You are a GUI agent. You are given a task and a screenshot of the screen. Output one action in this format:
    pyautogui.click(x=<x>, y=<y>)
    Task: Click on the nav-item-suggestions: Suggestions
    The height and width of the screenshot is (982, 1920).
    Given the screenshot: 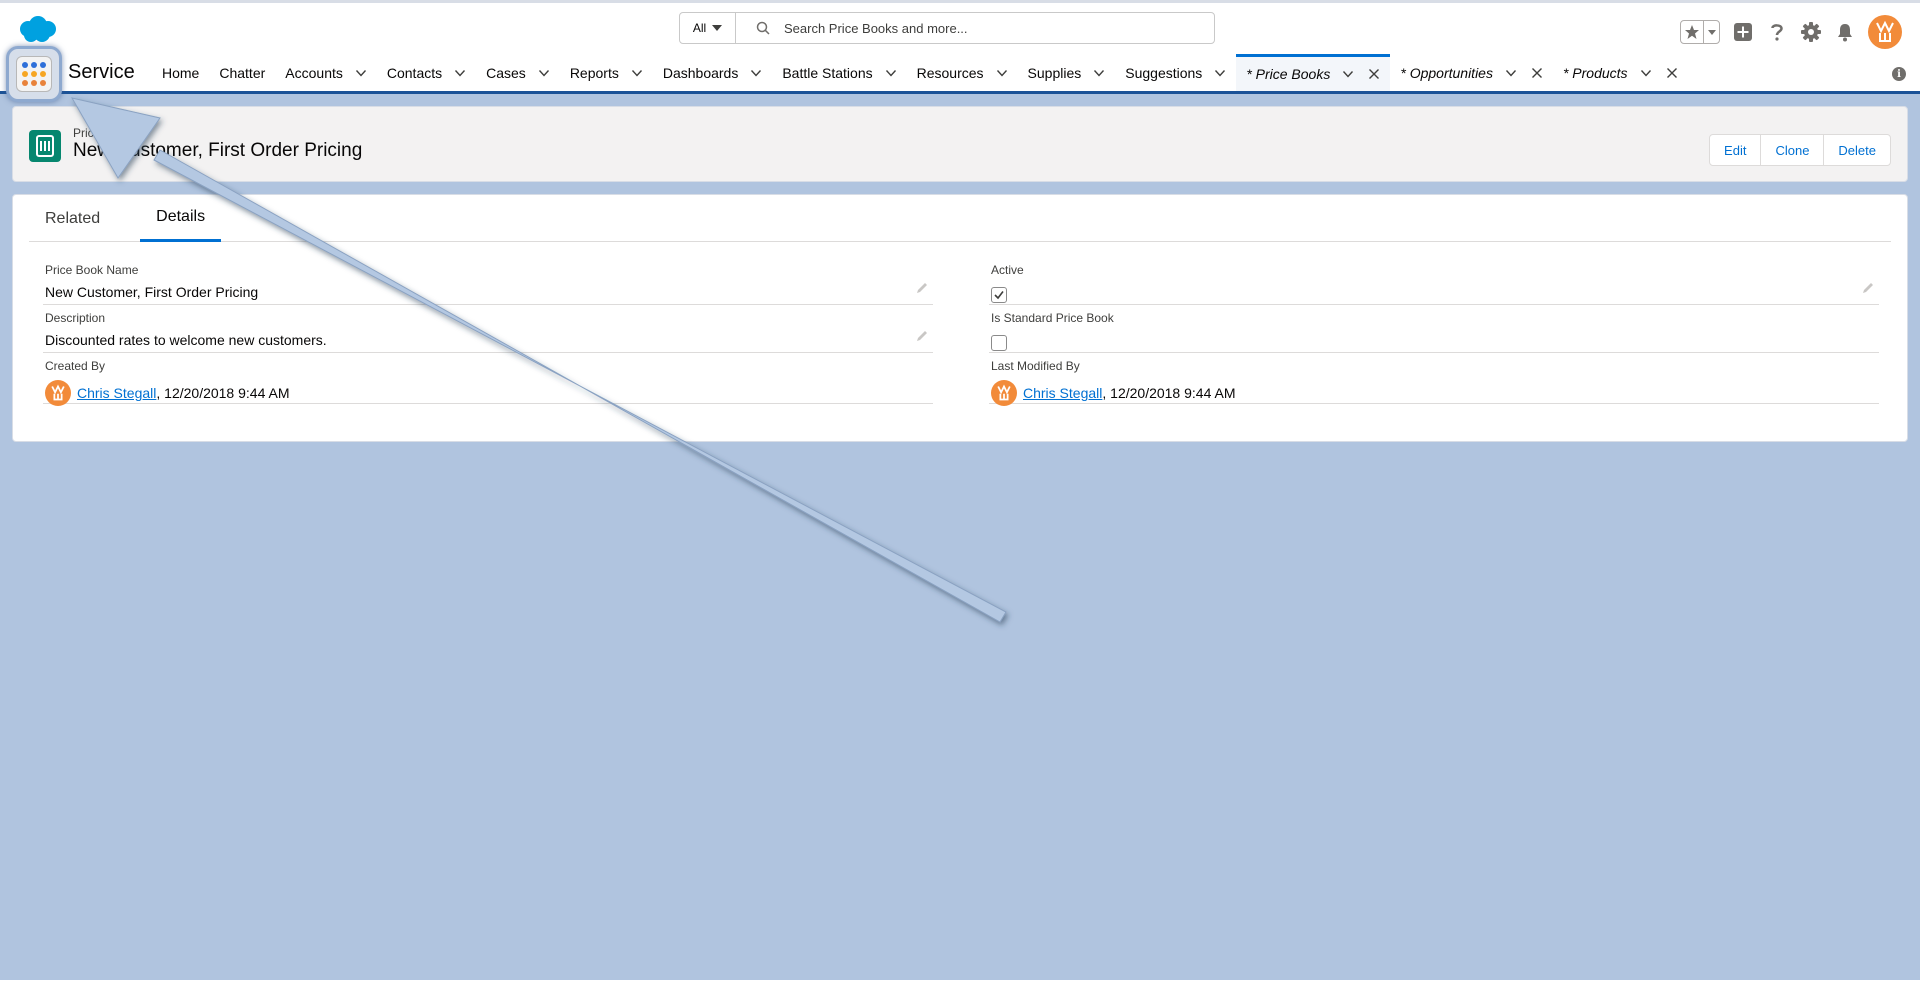 What is the action you would take?
    pyautogui.click(x=1175, y=72)
    